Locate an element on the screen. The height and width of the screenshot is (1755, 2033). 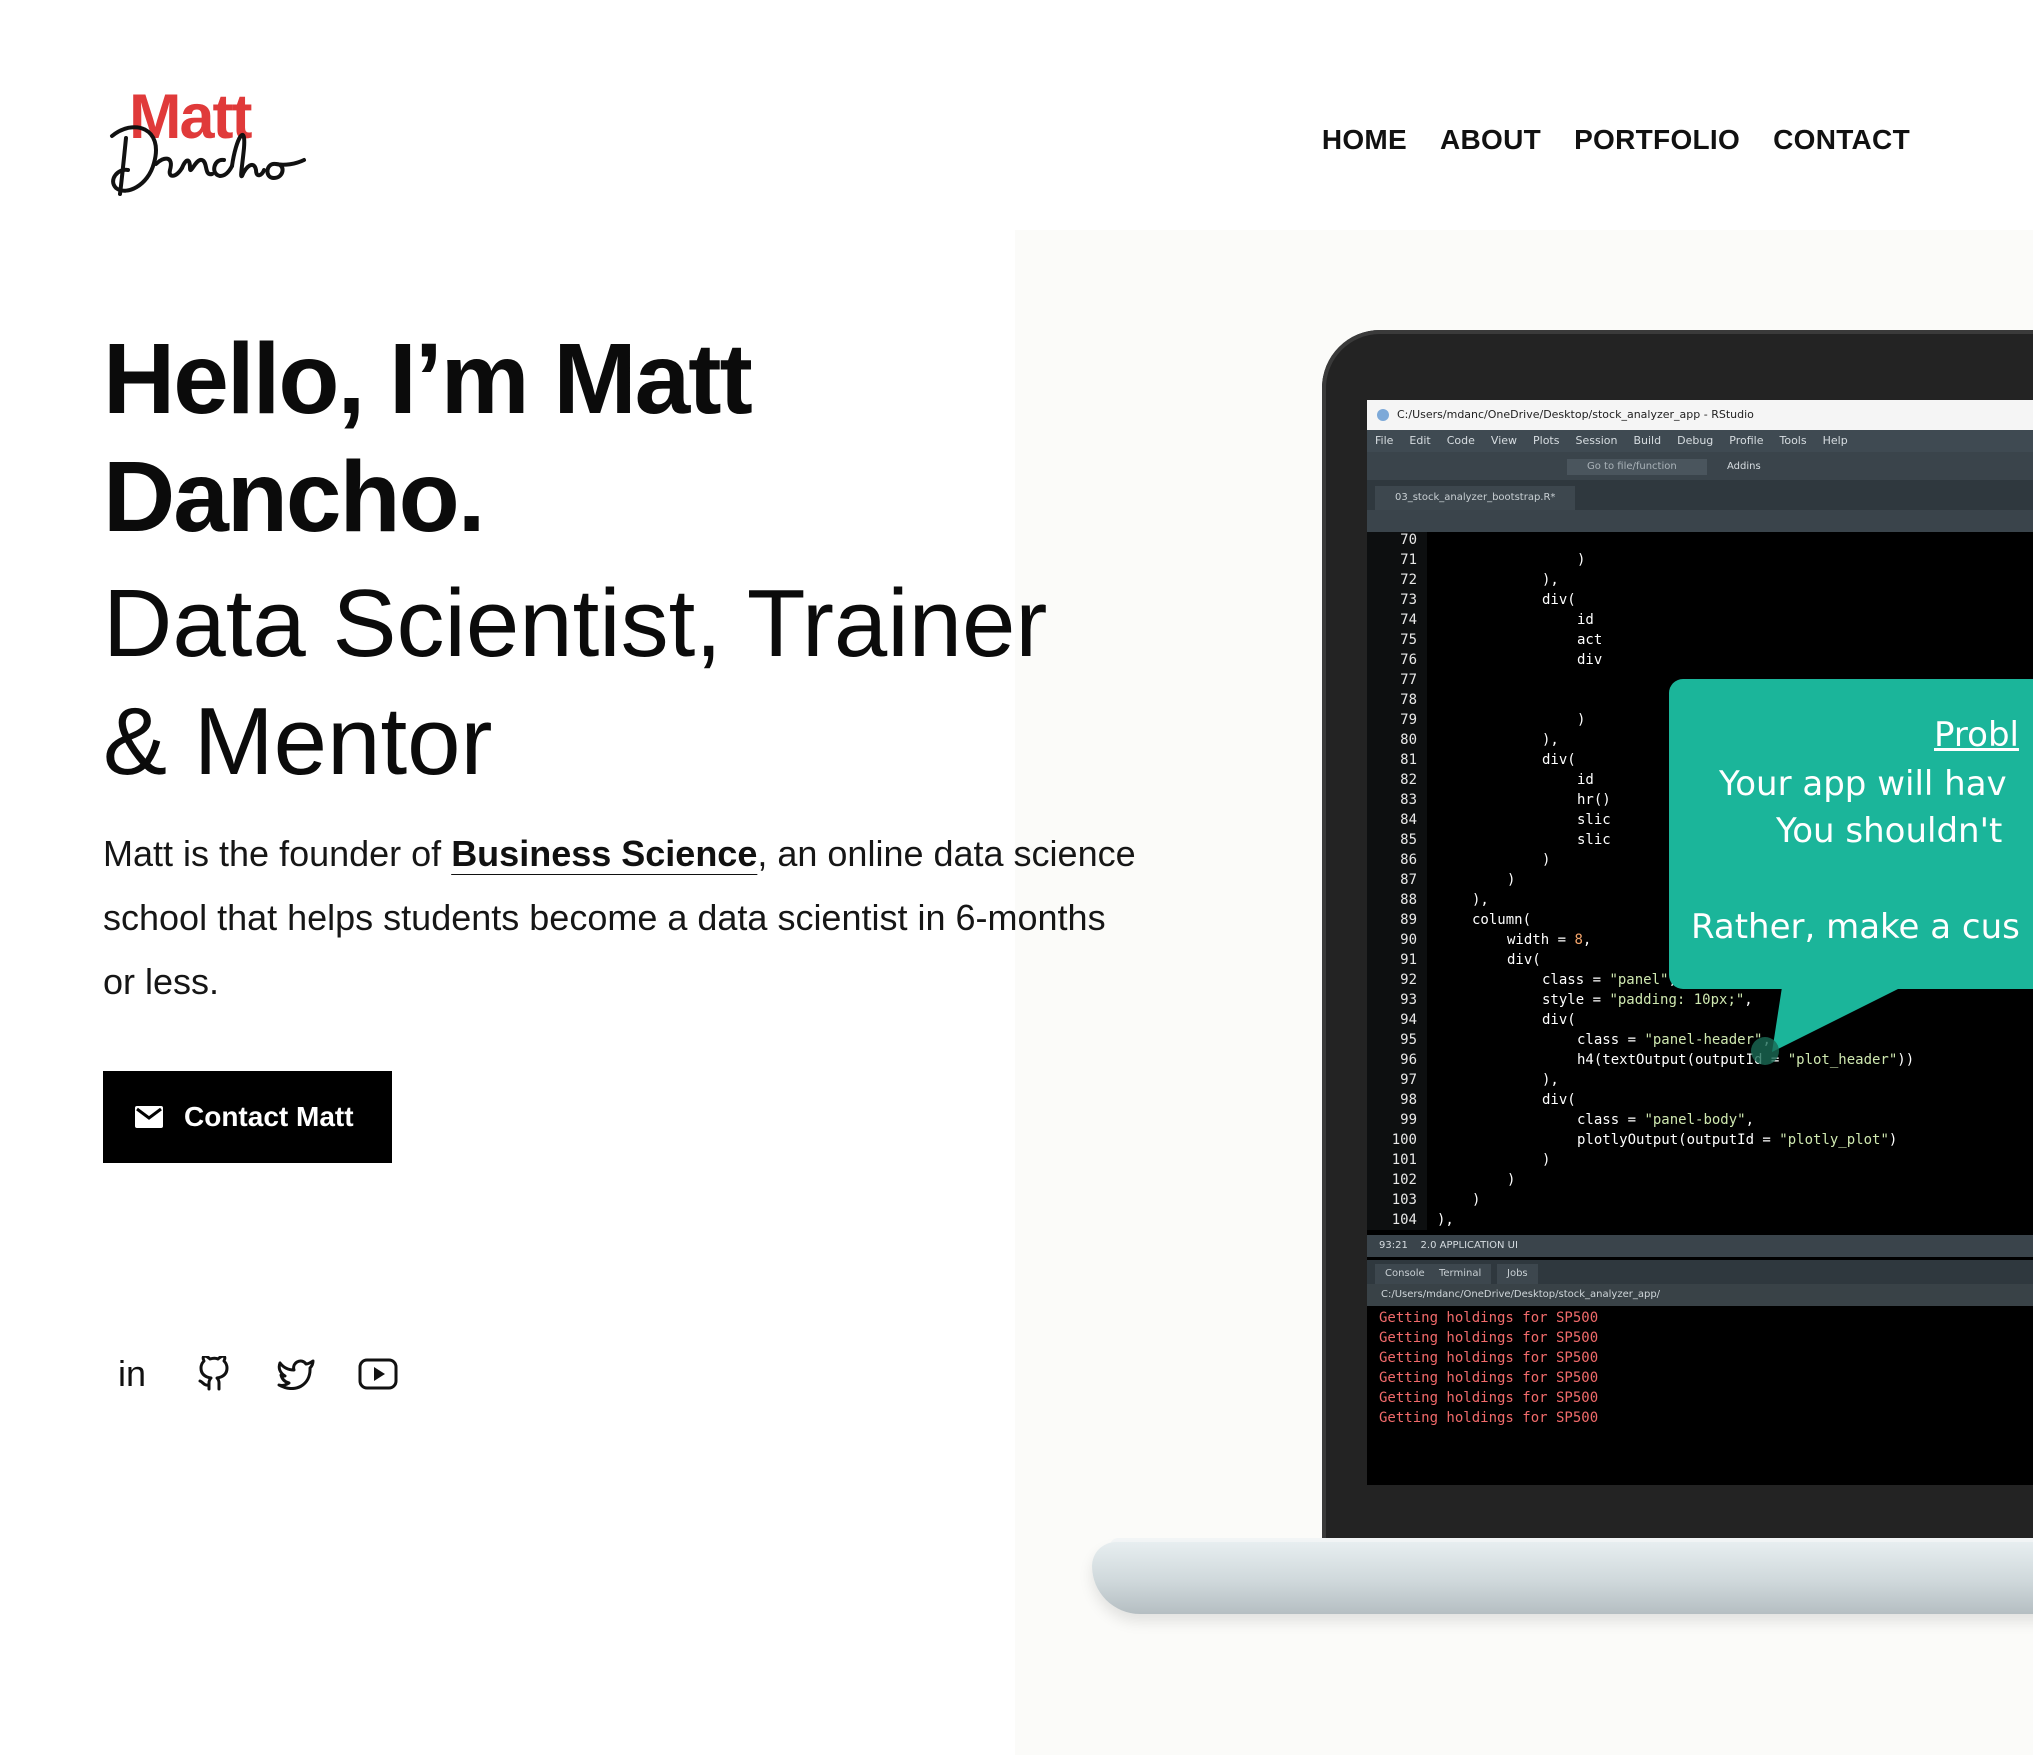
contact-matt-label: Contact Matt is located at coordinates (269, 1116).